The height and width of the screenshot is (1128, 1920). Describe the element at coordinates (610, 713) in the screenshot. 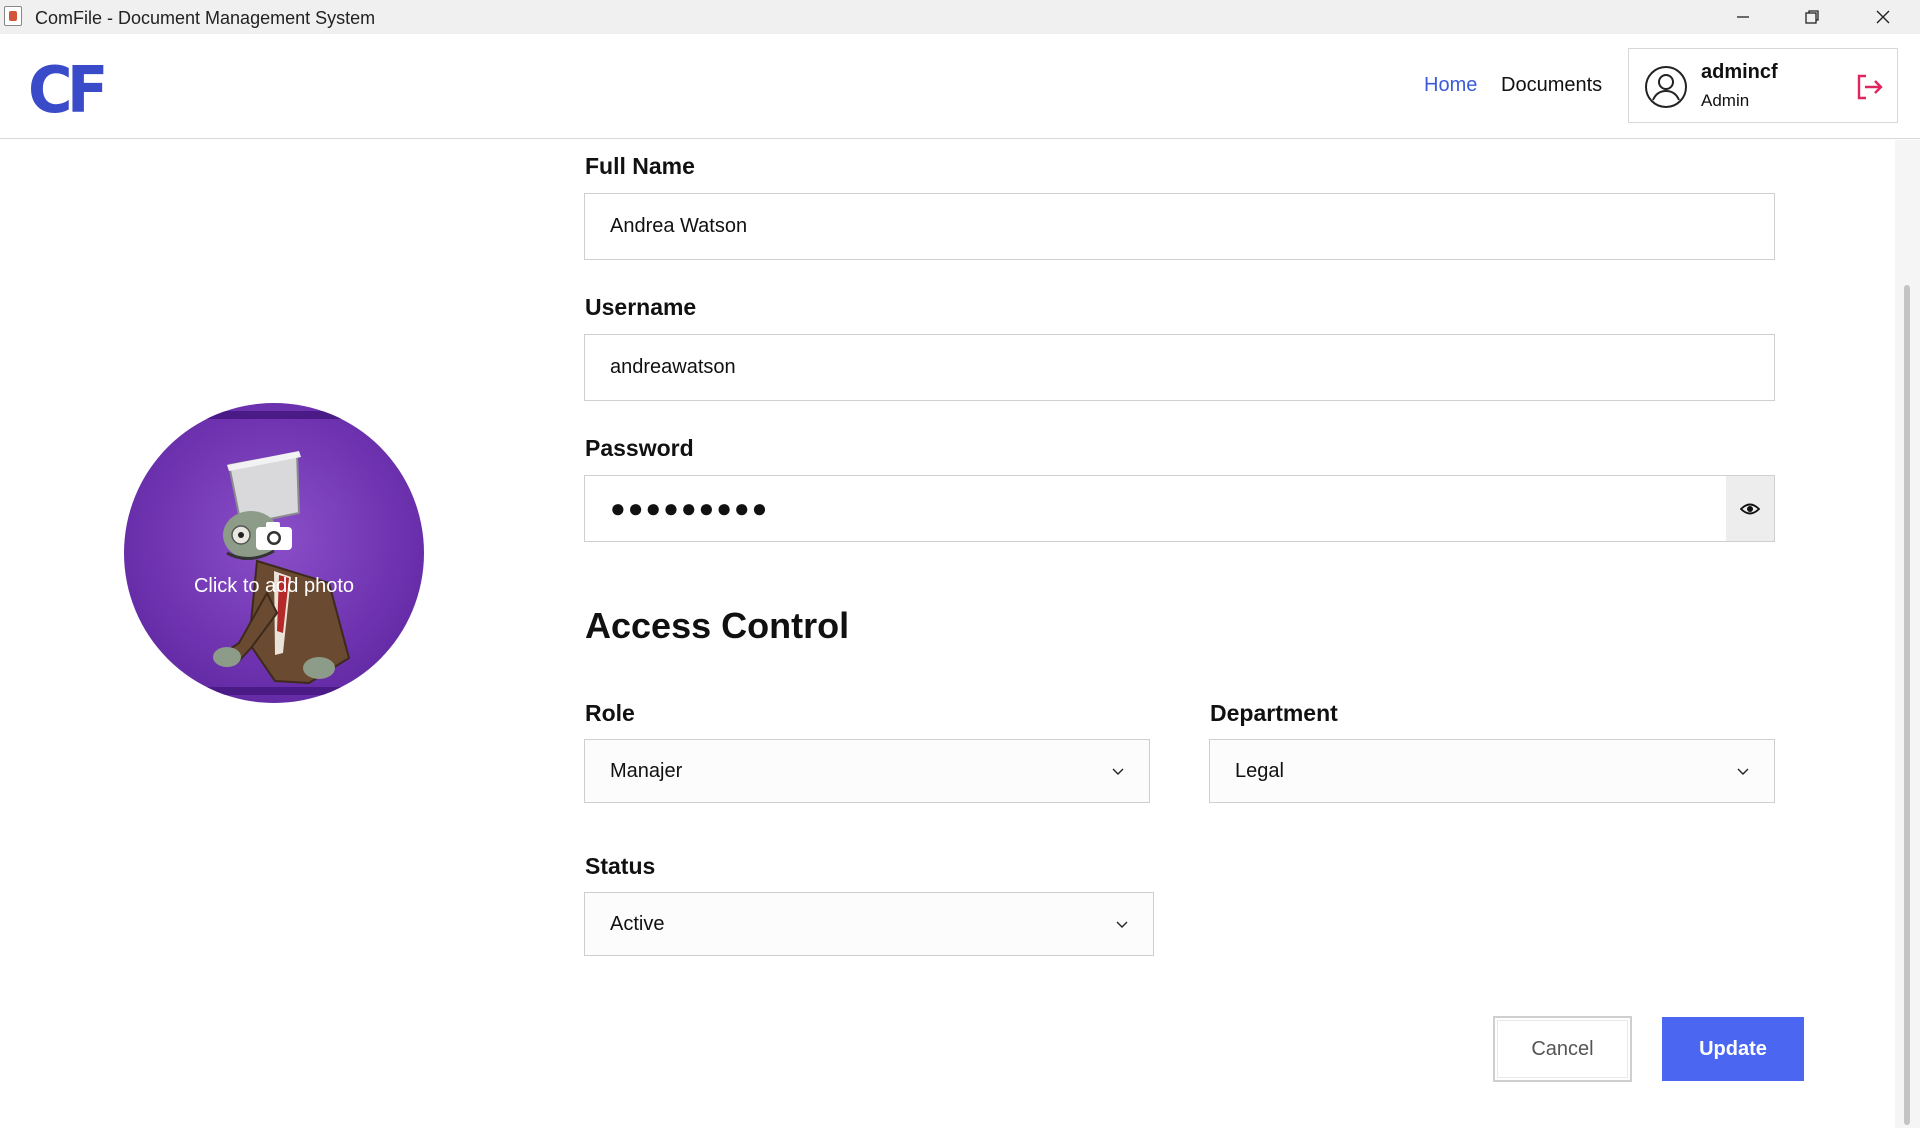

I see `role-label: Role` at that location.